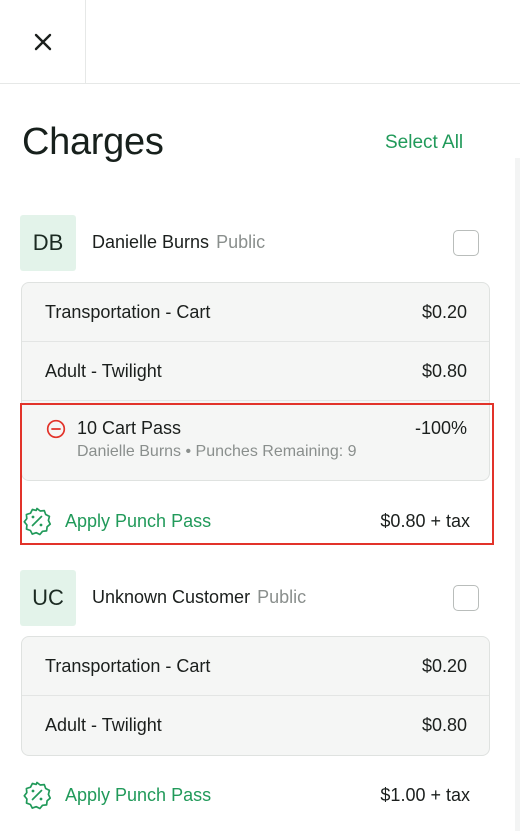 This screenshot has height=831, width=520. I want to click on customer-name: Unknown Customer, so click(171, 597).